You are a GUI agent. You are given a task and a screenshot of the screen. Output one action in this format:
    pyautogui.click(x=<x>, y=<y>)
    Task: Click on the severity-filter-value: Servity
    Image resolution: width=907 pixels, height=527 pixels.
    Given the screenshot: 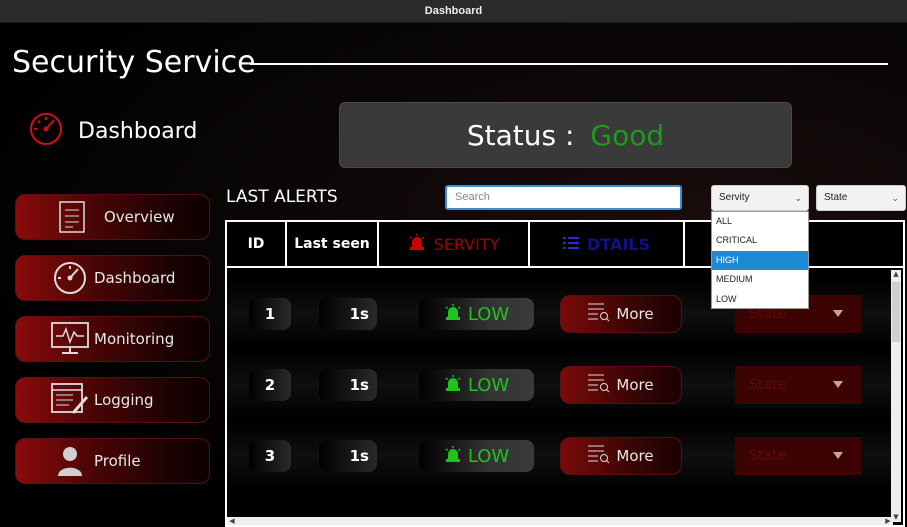 What is the action you would take?
    pyautogui.click(x=734, y=197)
    